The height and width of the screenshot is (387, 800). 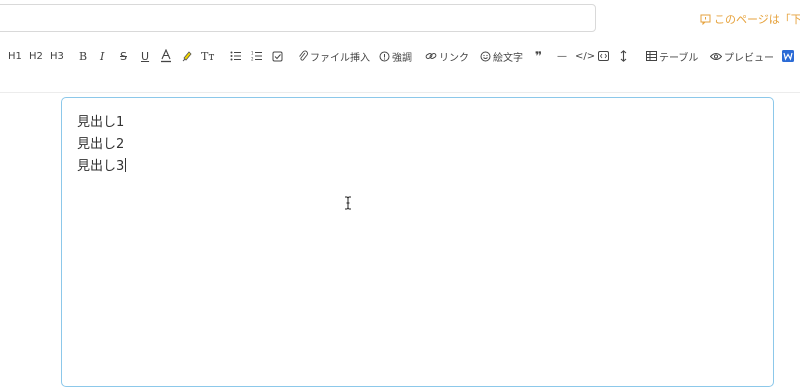 What do you see at coordinates (252, 53) in the screenshot?
I see `svg-text: 1` at bounding box center [252, 53].